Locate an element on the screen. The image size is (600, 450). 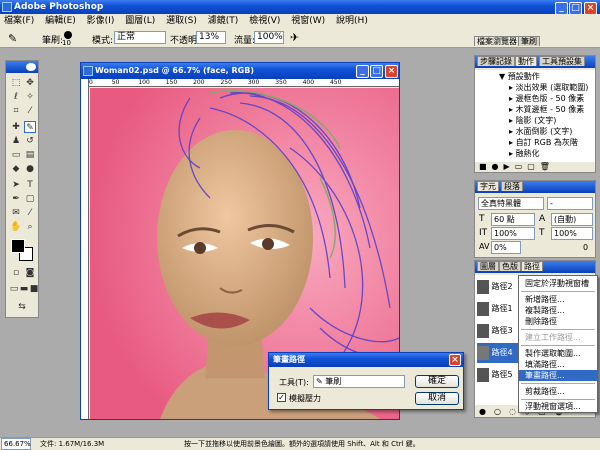
history-brush-icon: ↺ is located at coordinates (30, 141).